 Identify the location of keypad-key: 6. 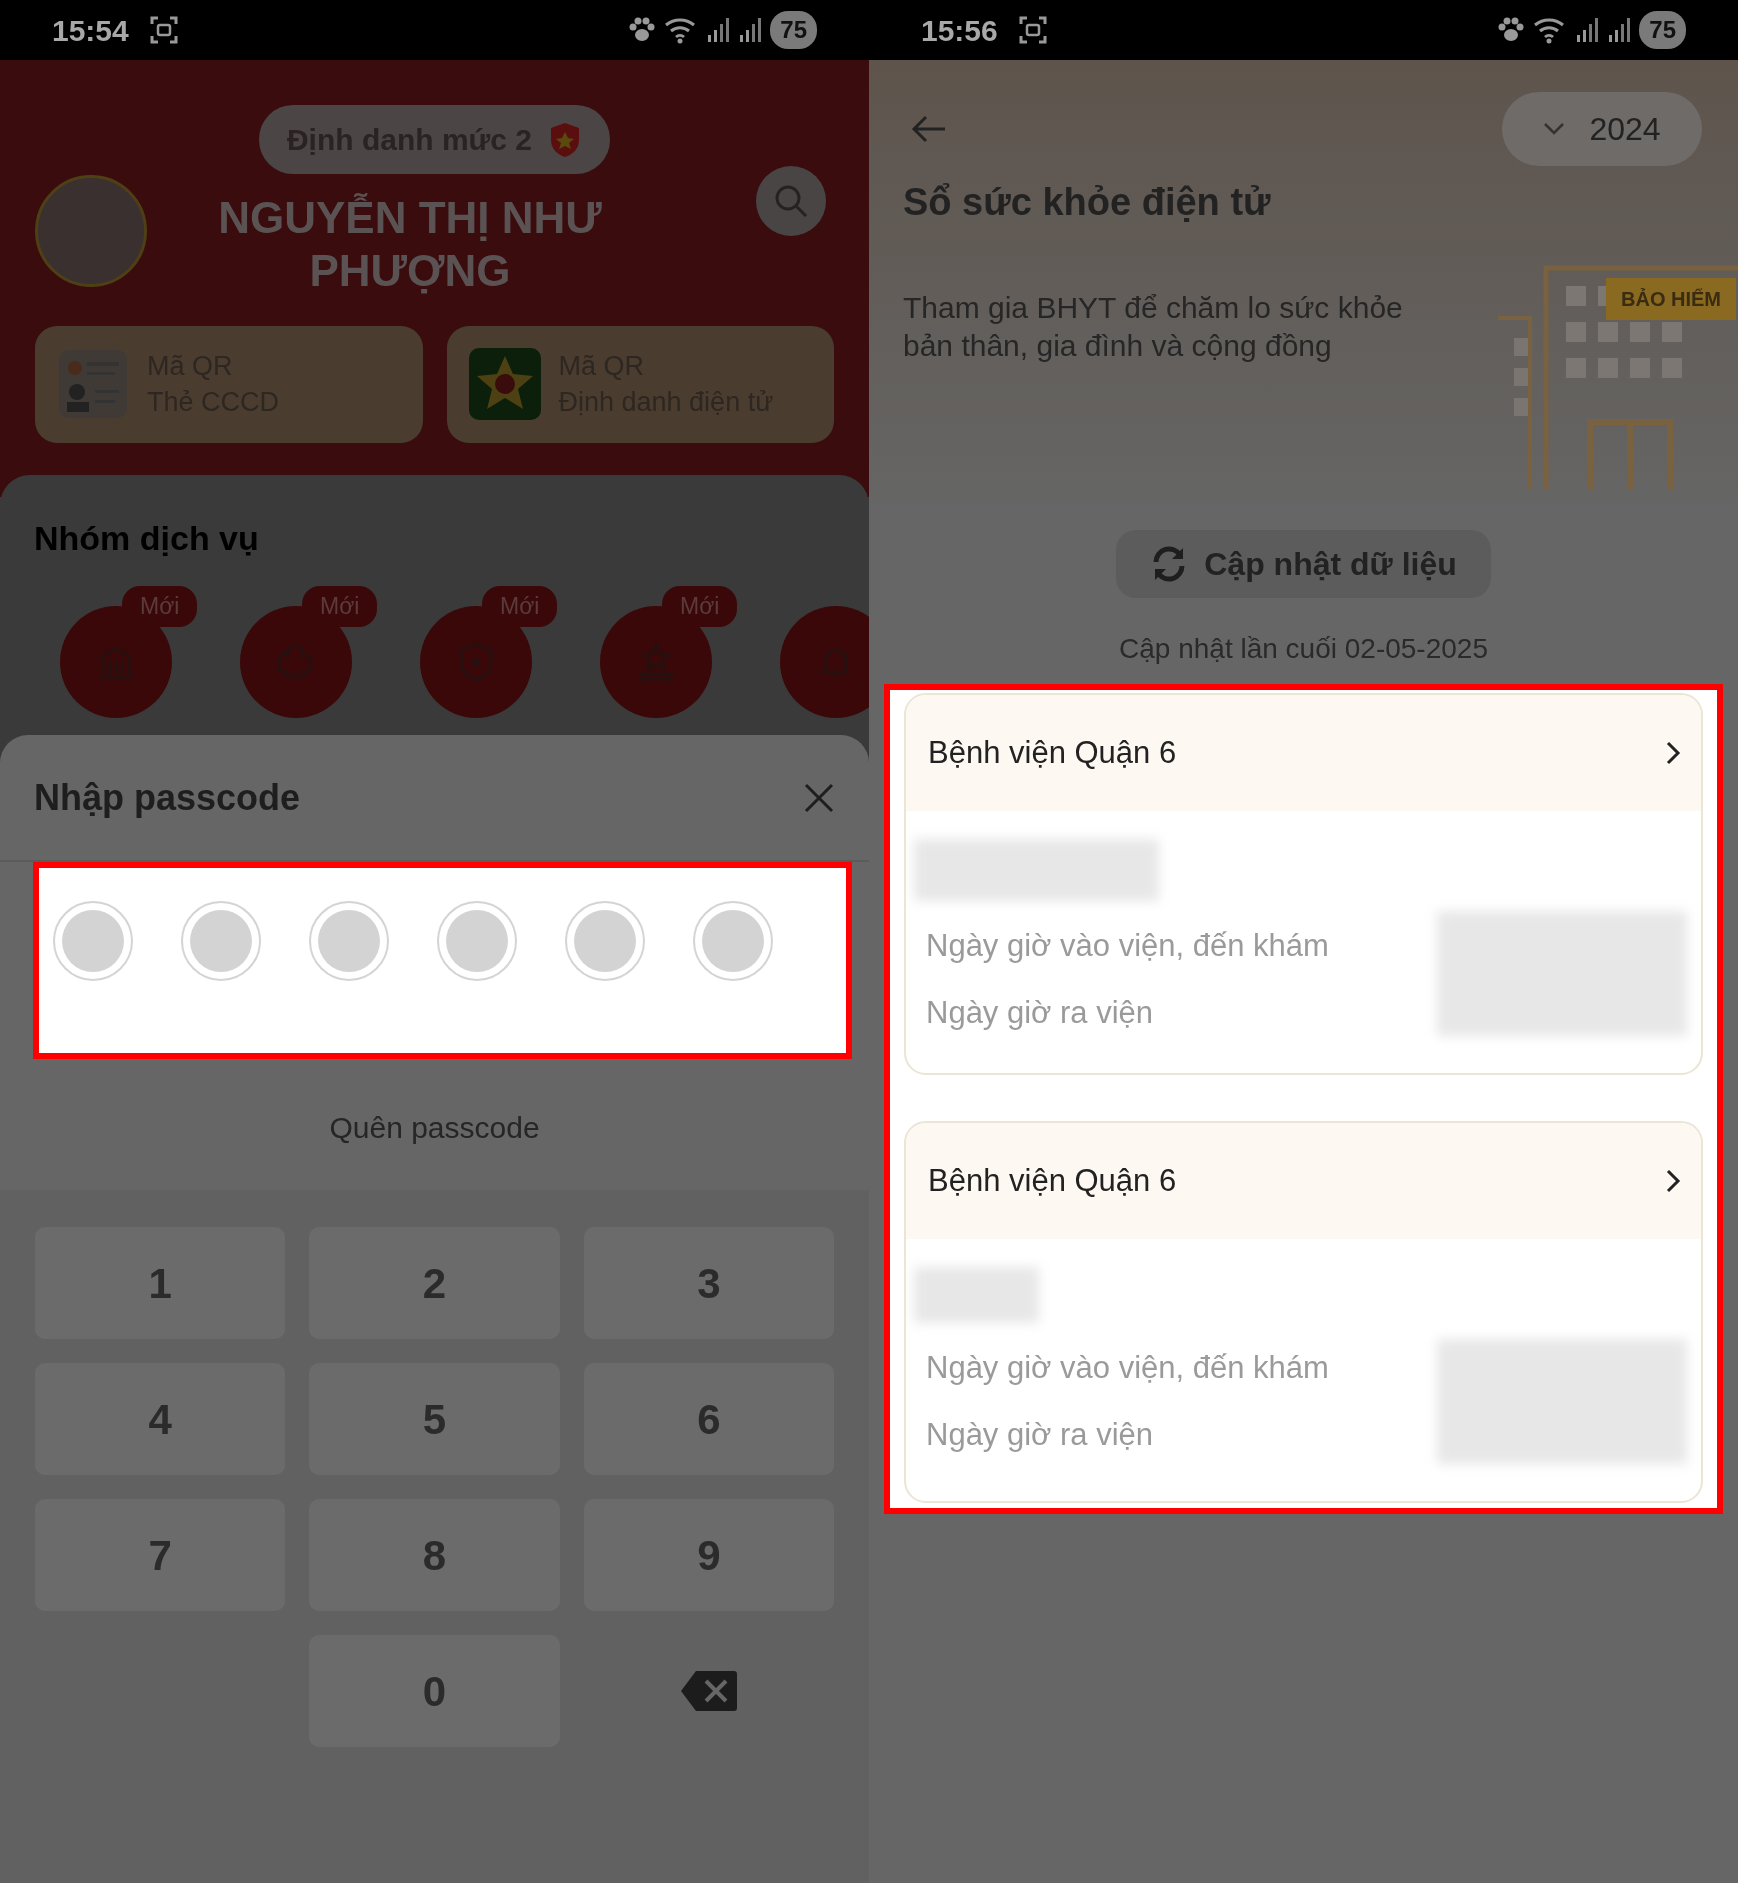
(708, 1419).